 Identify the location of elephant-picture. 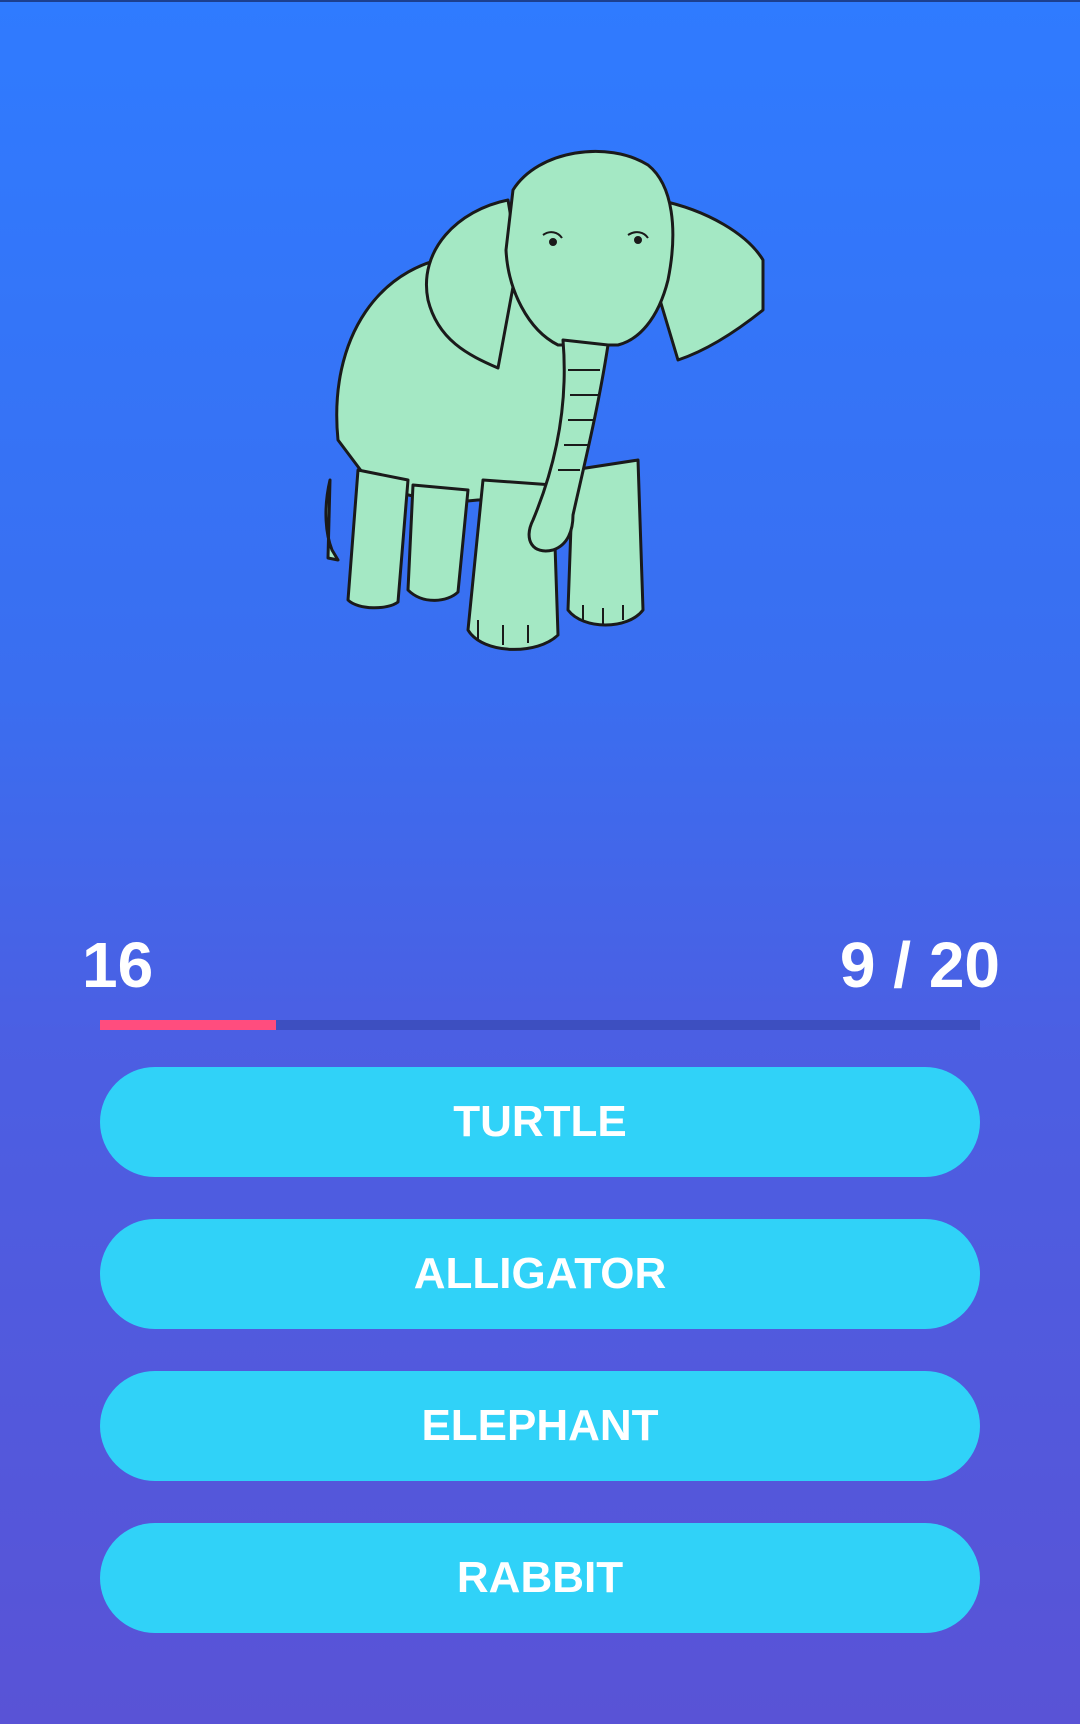
(543, 410).